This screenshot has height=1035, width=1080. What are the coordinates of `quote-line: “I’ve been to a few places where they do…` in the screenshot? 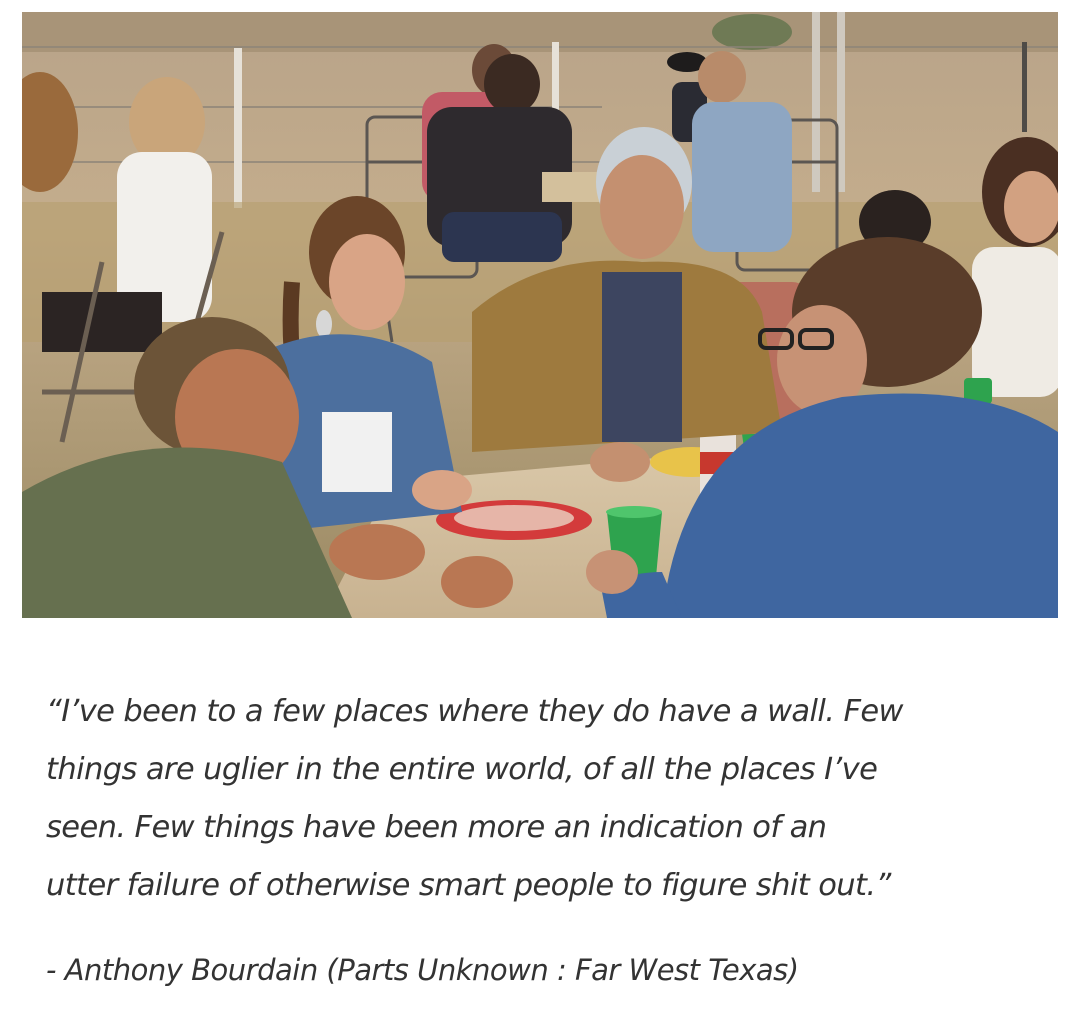 It's located at (475, 711).